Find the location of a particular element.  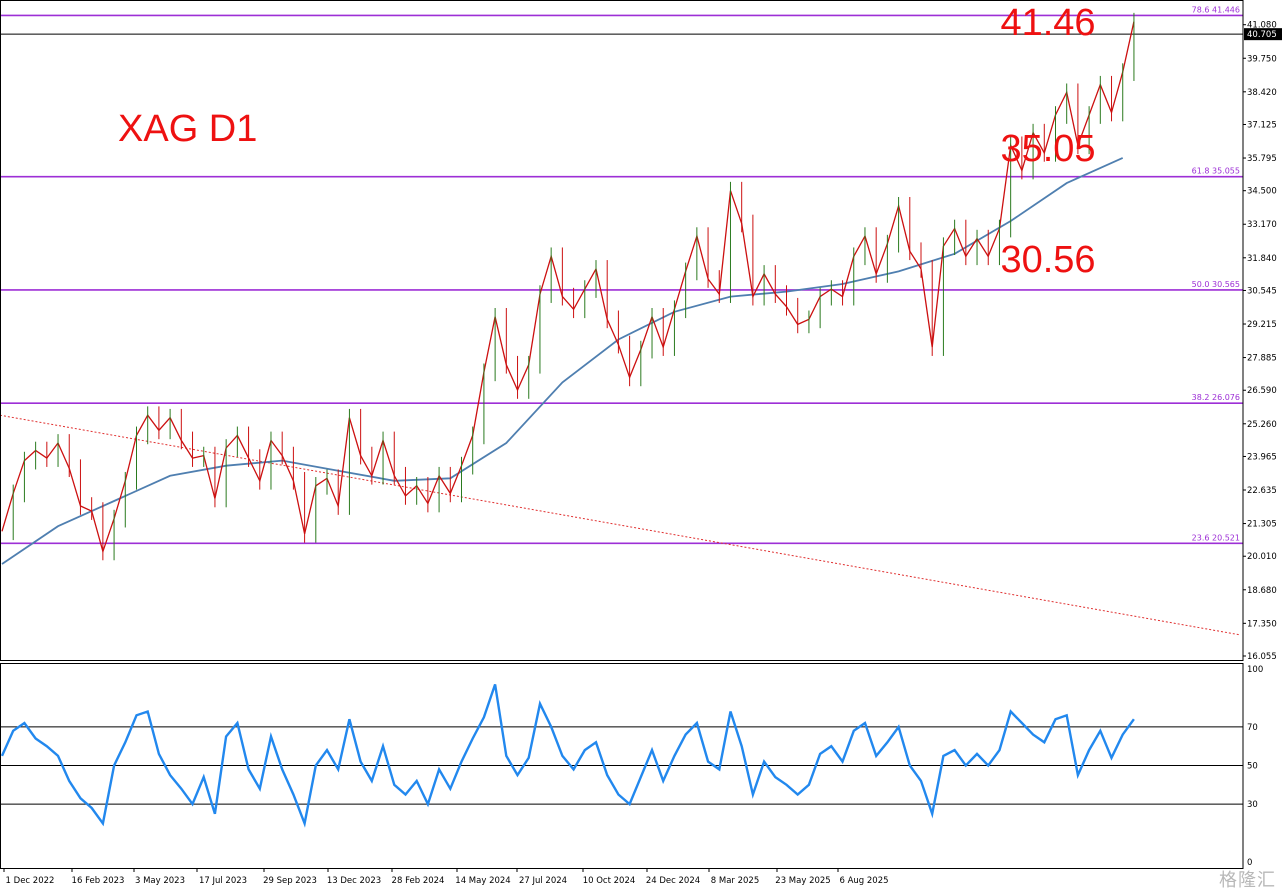

x-axis-label: 6 Aug 2025 is located at coordinates (863, 881).